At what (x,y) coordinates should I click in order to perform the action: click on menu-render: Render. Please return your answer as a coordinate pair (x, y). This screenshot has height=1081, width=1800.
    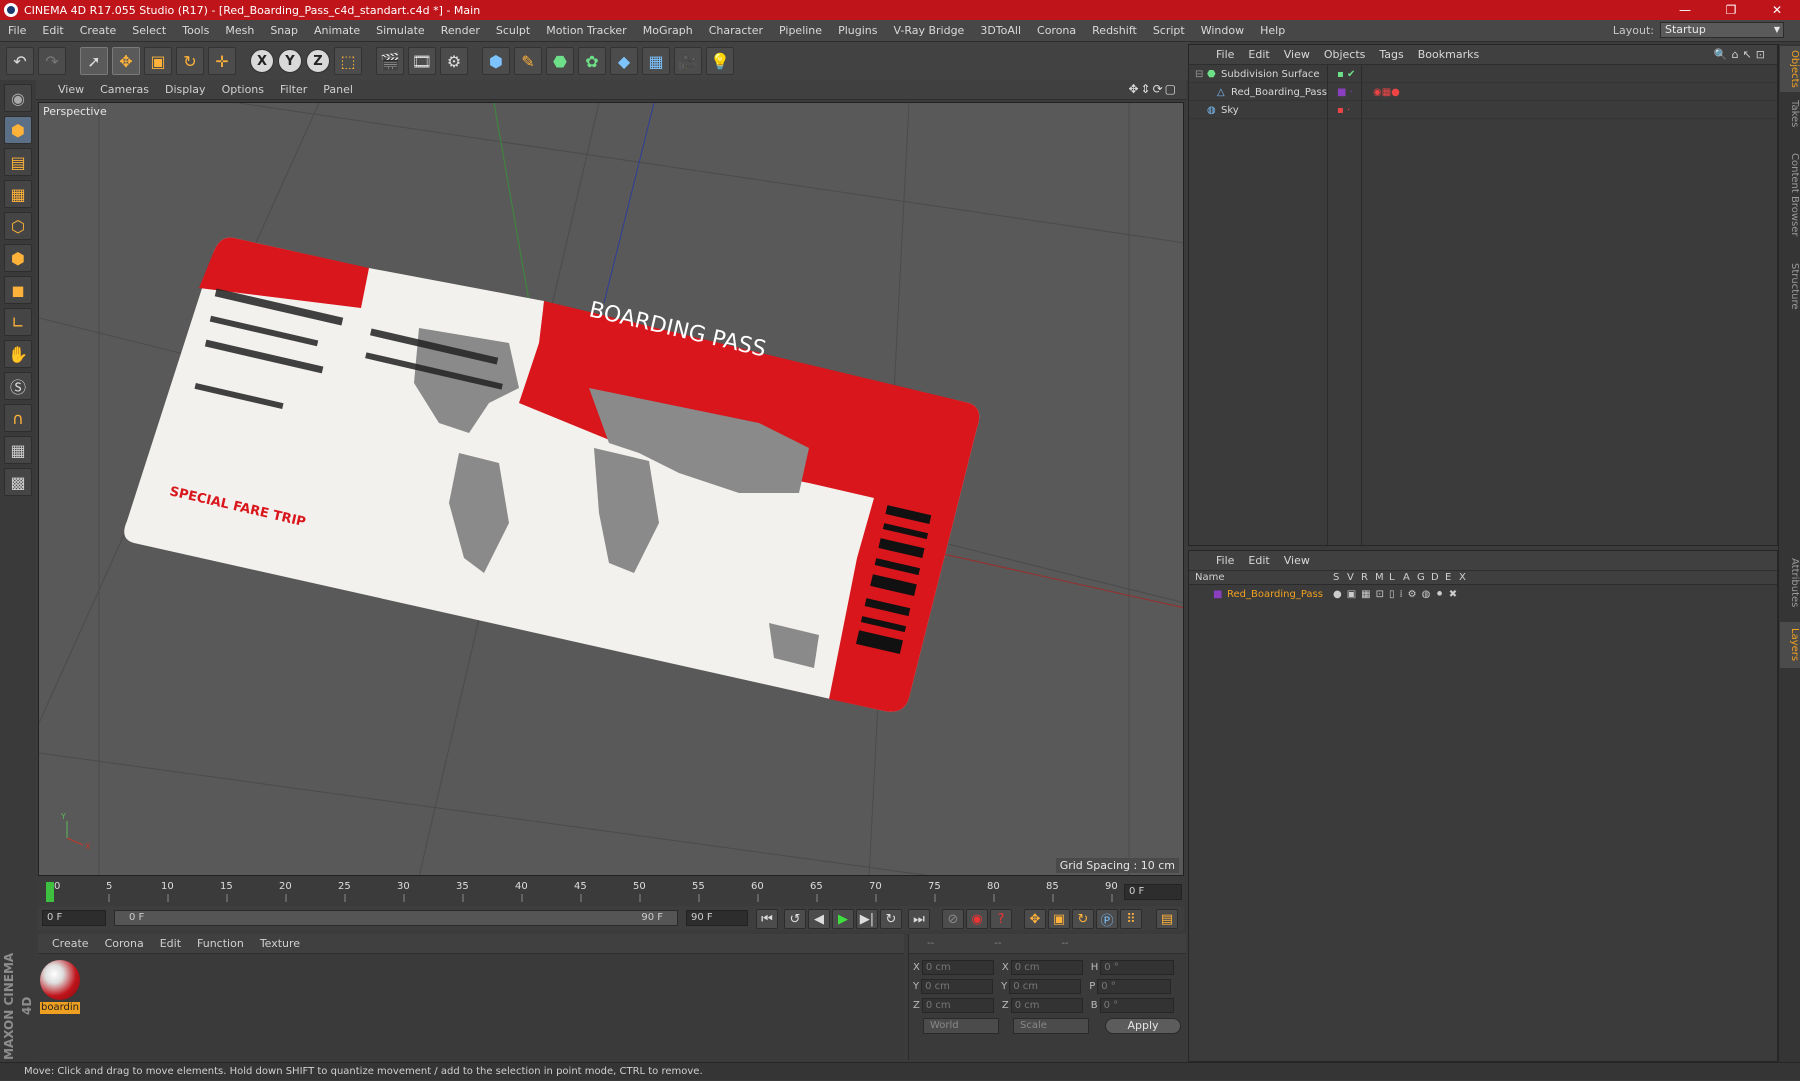
    Looking at the image, I should click on (460, 30).